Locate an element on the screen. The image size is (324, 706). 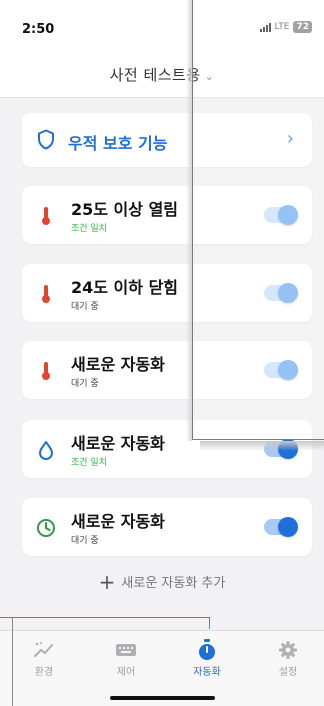
gear-icon is located at coordinates (288, 650).